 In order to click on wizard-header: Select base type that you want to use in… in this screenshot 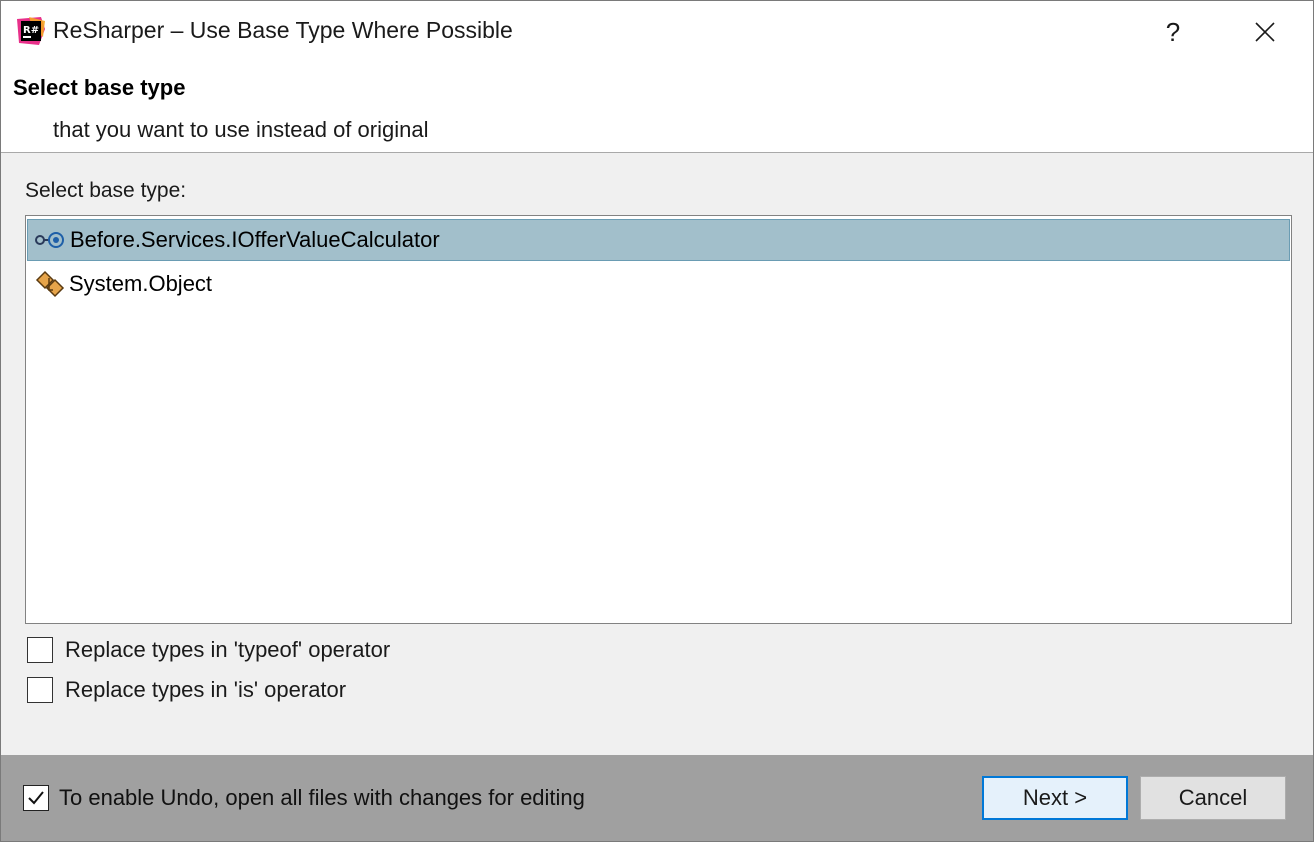, I will do `click(657, 108)`.